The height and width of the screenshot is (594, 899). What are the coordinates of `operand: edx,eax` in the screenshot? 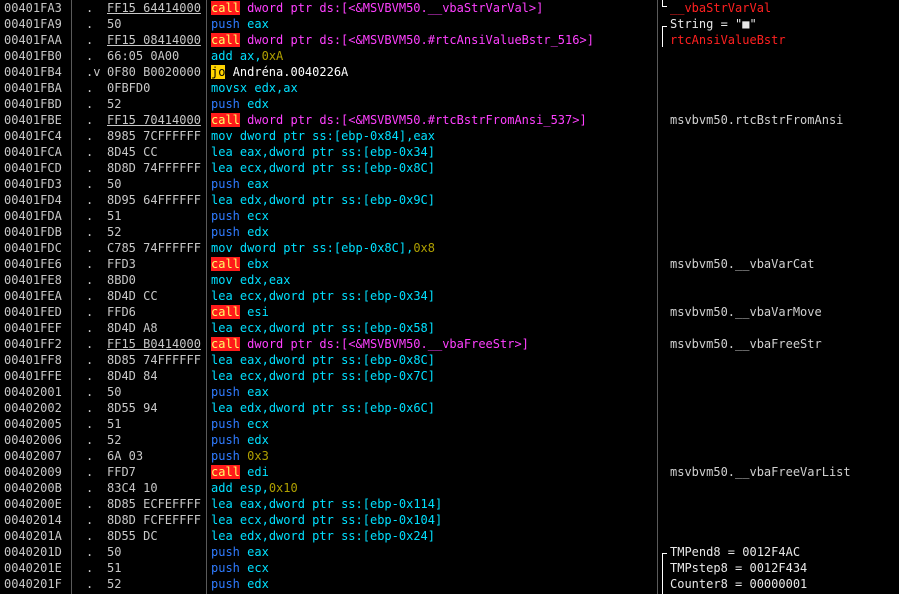 It's located at (265, 280).